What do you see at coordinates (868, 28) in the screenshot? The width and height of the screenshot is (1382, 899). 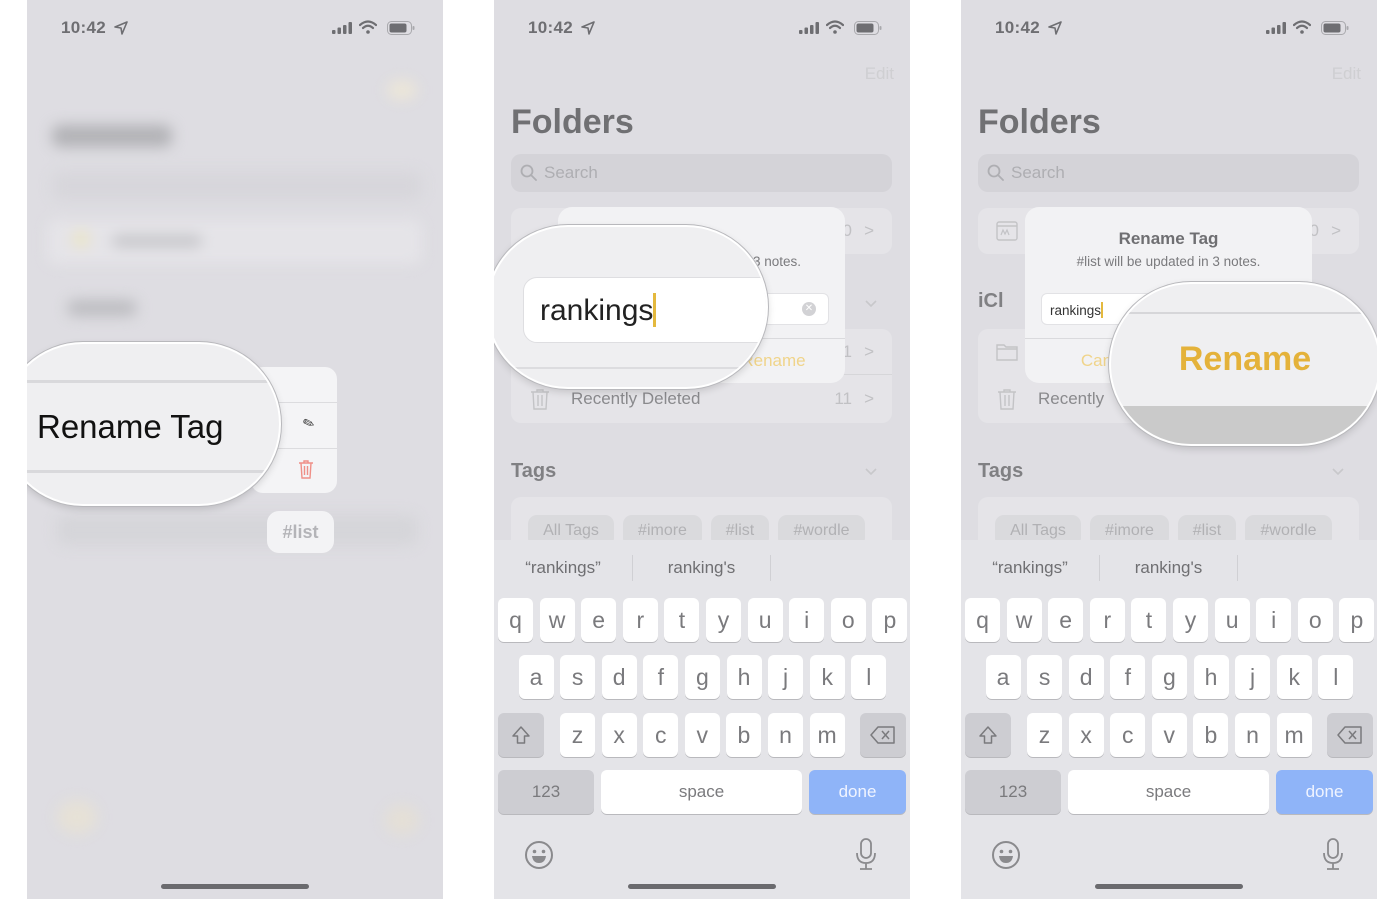 I see `battery-icon` at bounding box center [868, 28].